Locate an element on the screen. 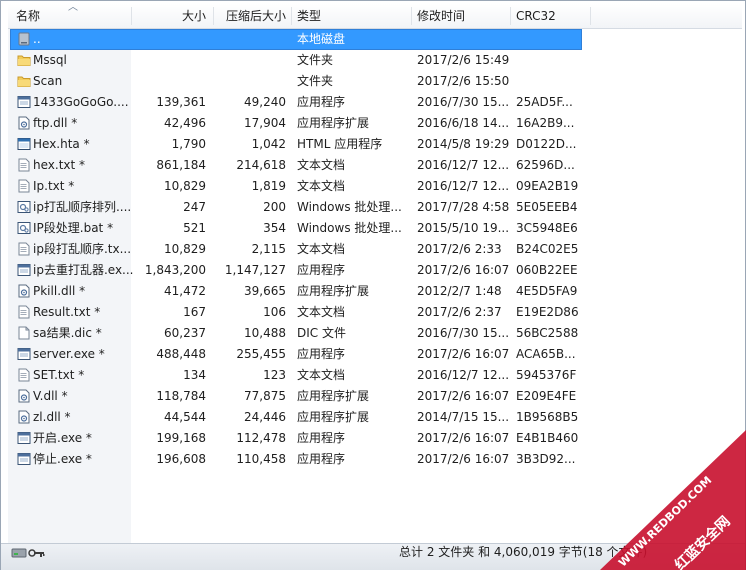 This screenshot has width=746, height=574. file-name: 停止.exe * is located at coordinates (62, 459).